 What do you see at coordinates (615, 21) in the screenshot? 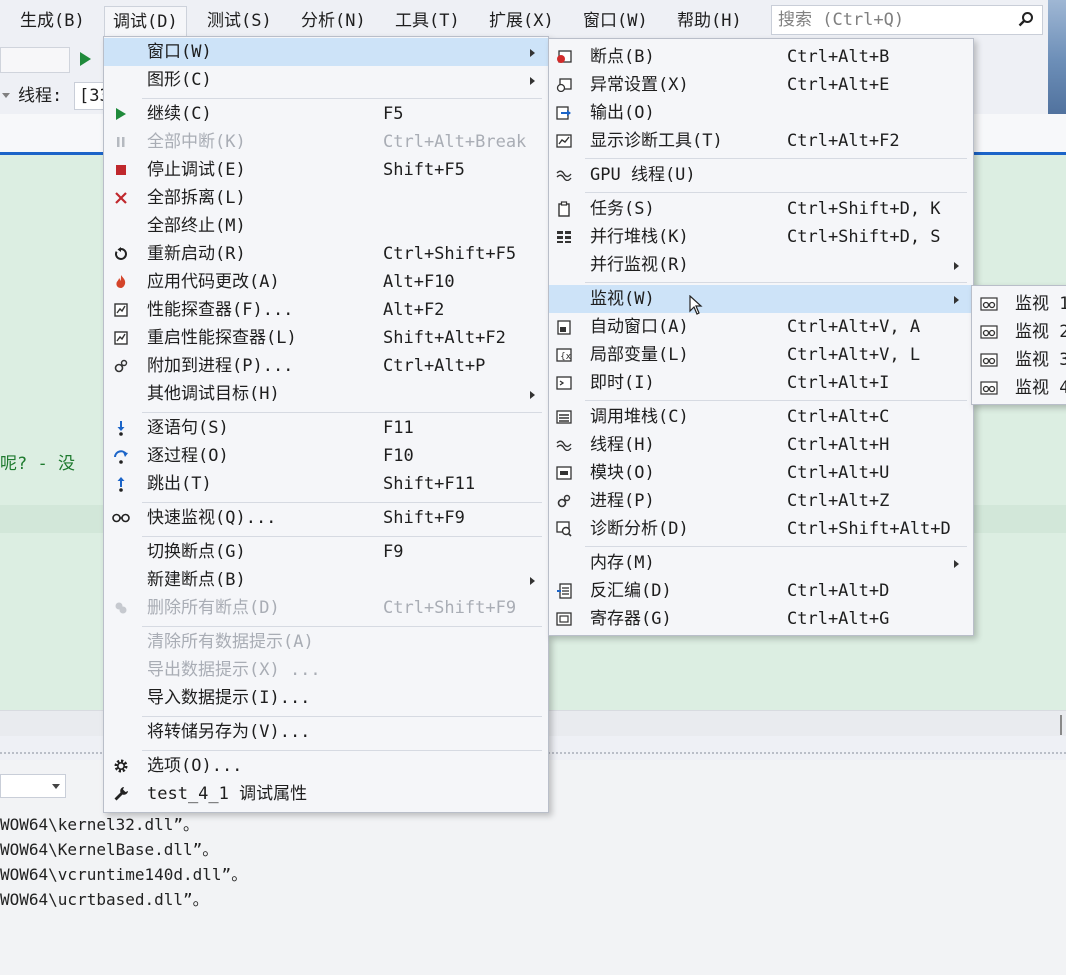
I see `menu-window: 窗口(W)` at bounding box center [615, 21].